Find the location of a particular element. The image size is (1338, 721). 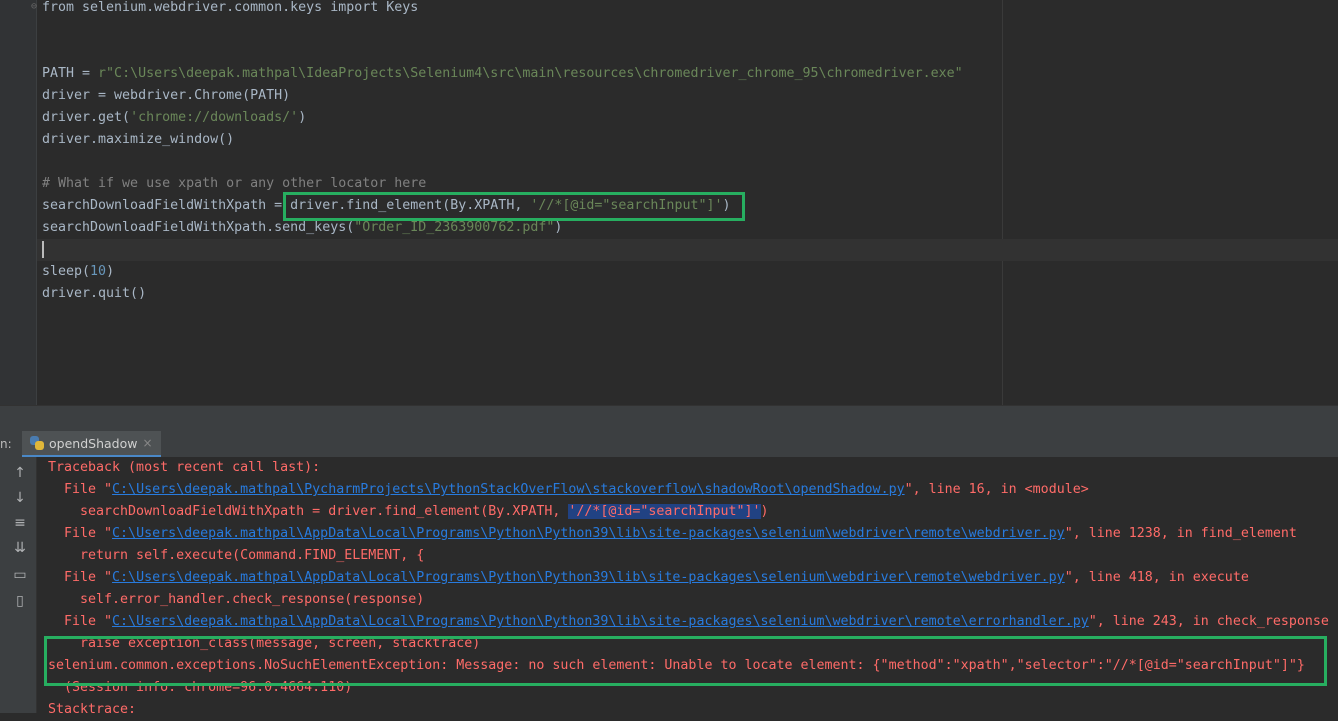

get-url-string: 'chrome://downloads/' is located at coordinates (214, 117).